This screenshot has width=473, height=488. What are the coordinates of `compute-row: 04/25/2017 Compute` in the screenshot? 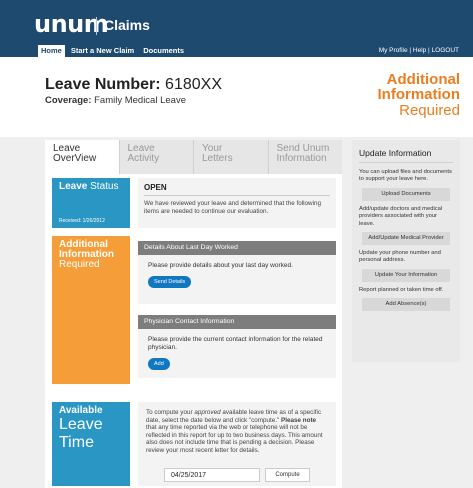 It's located at (237, 475).